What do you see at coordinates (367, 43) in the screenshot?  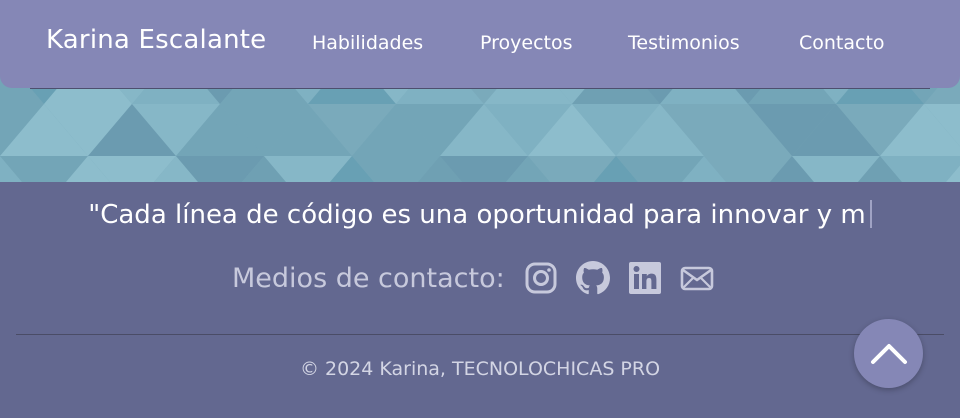 I see `nav-link-habilidades: Habilidades` at bounding box center [367, 43].